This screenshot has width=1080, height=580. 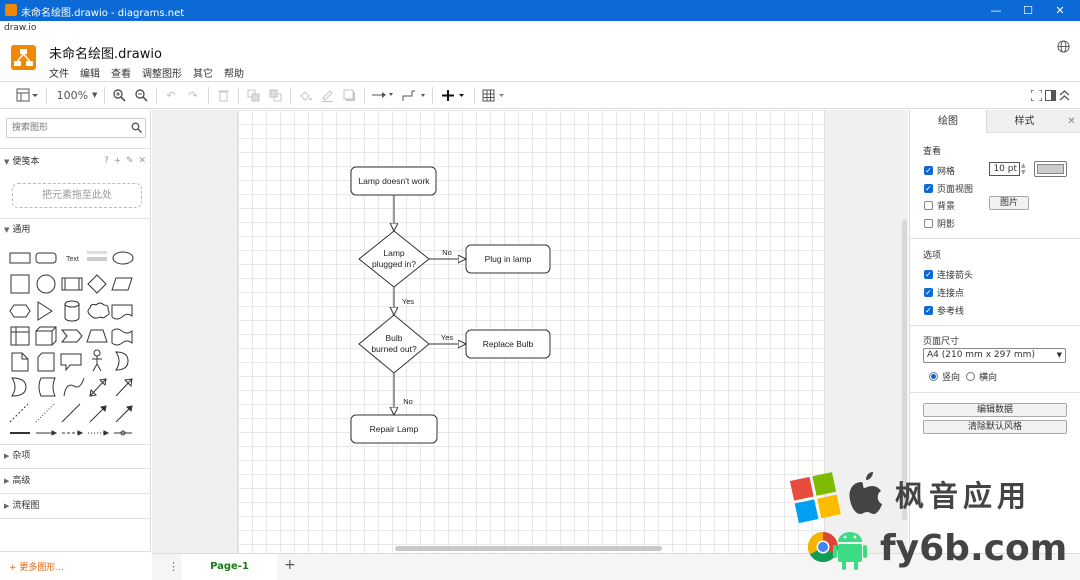 I want to click on undo-icon: ↶, so click(x=171, y=95).